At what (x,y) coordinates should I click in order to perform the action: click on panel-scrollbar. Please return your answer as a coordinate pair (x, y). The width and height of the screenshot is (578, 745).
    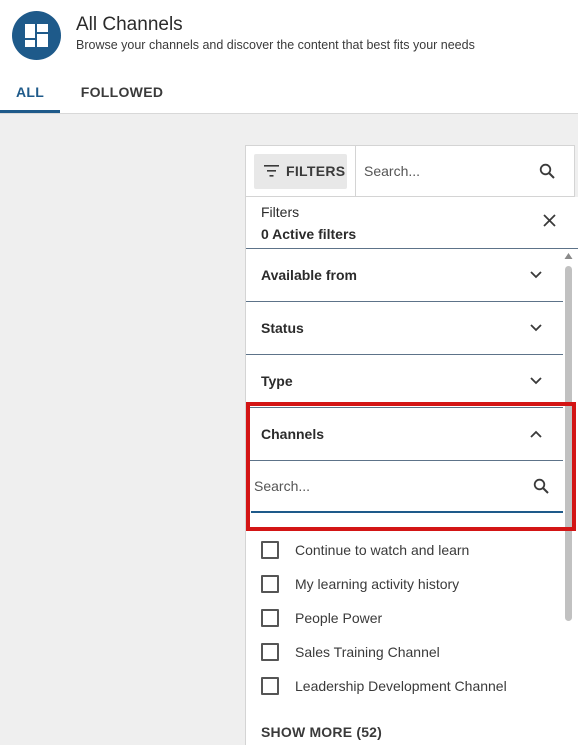
    Looking at the image, I should click on (568, 497).